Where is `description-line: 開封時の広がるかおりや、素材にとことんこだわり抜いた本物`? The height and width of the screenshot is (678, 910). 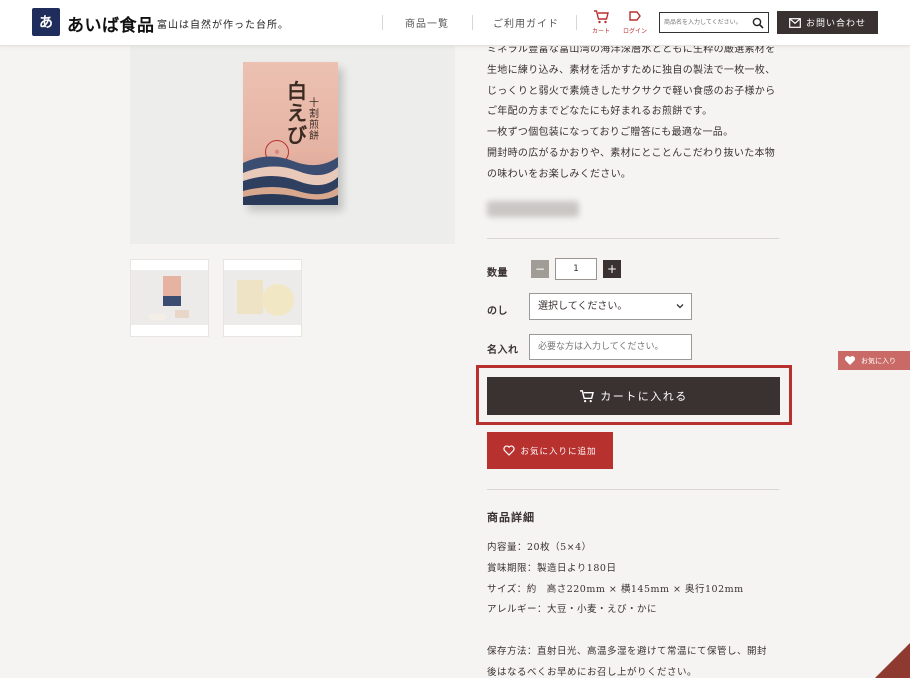 description-line: 開封時の広がるかおりや、素材にとことんこだわり抜いた本物 is located at coordinates (631, 153).